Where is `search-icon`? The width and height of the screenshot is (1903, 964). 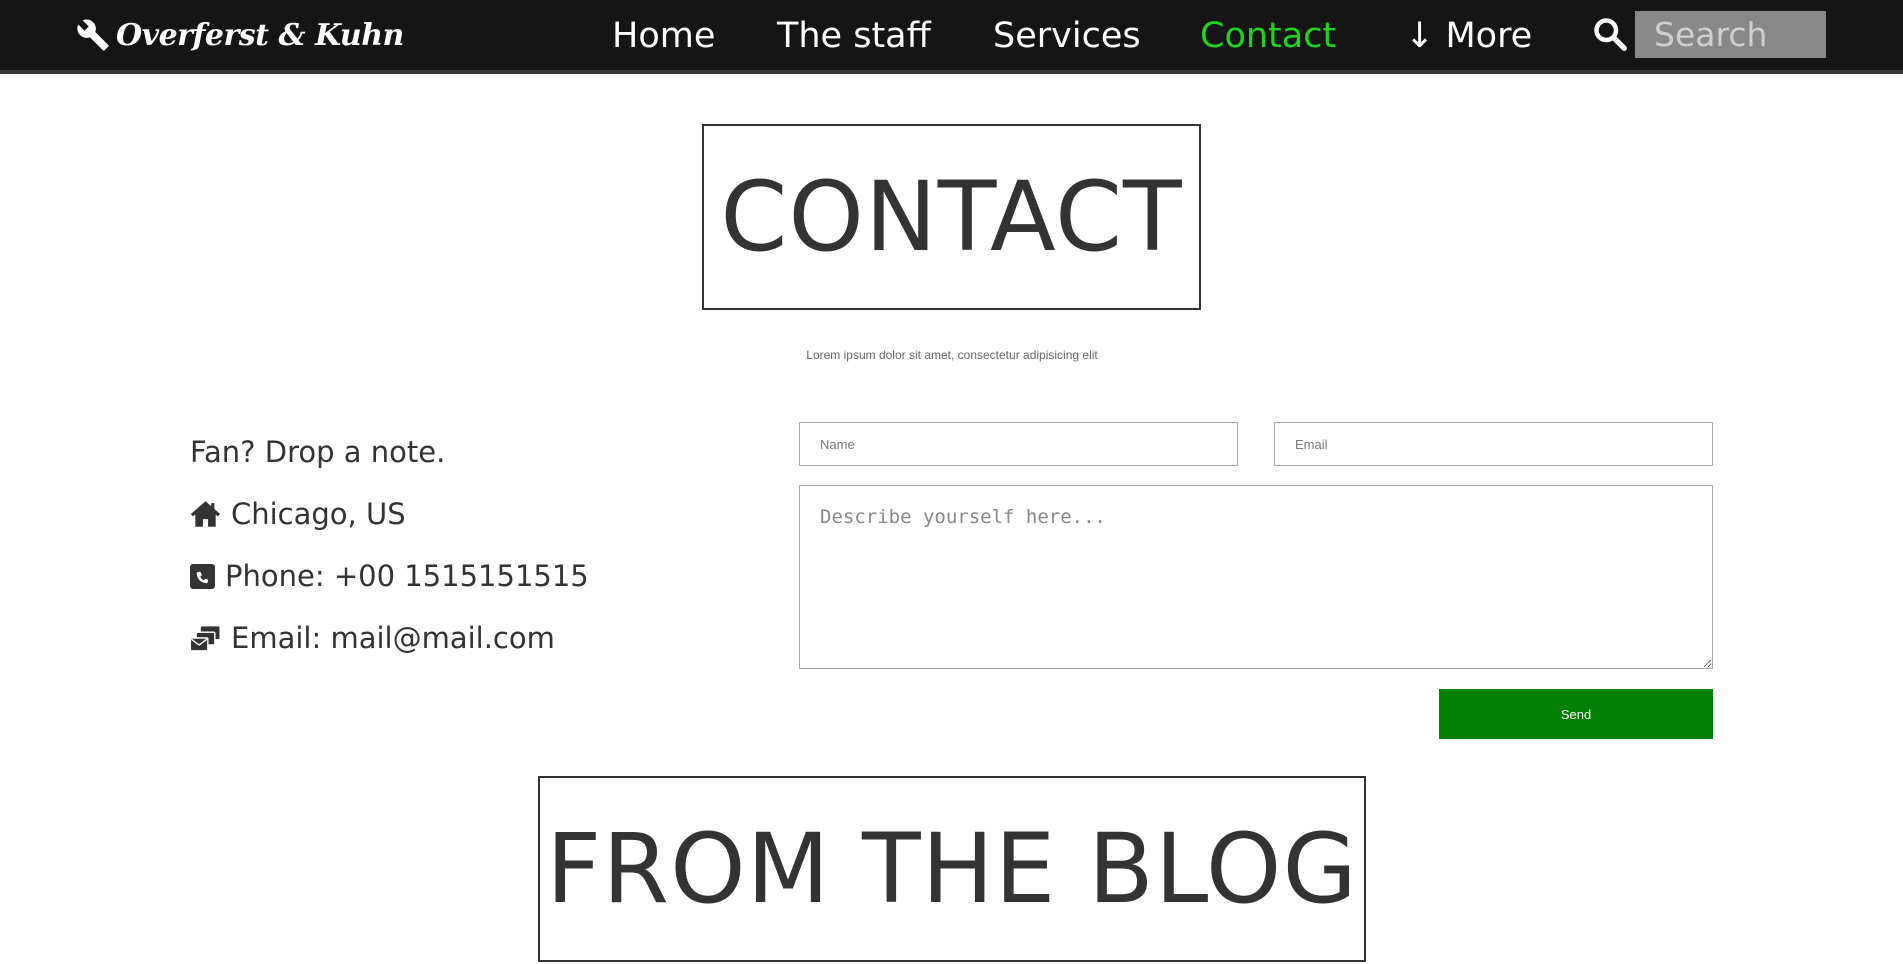
search-icon is located at coordinates (1610, 34).